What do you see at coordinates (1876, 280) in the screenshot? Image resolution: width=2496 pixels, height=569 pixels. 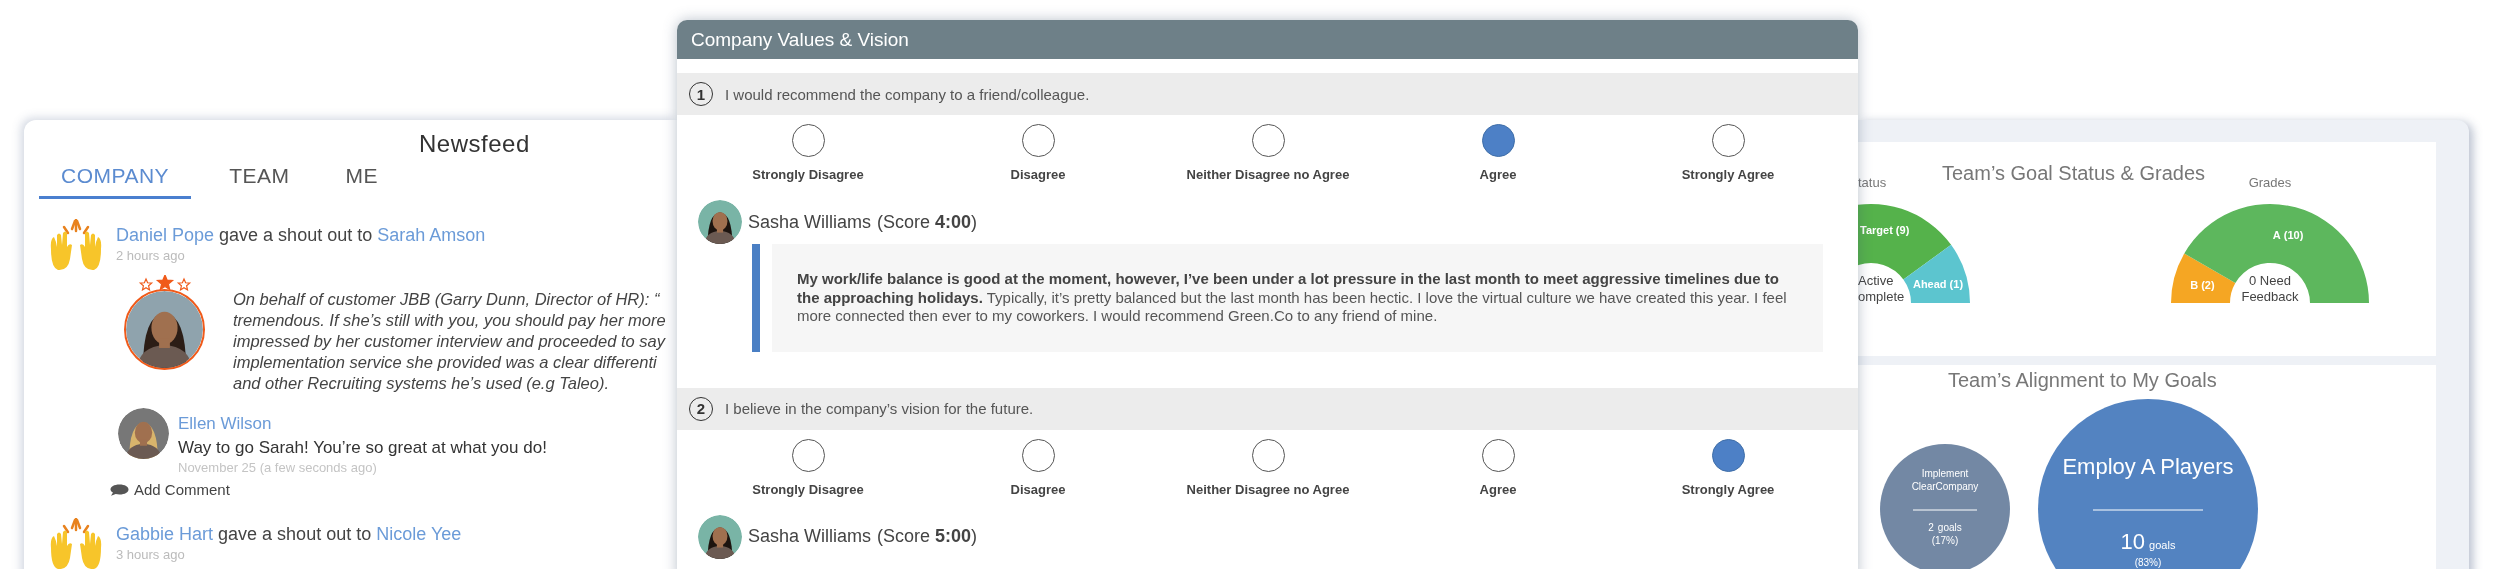 I see `gauge-center-text: Active` at bounding box center [1876, 280].